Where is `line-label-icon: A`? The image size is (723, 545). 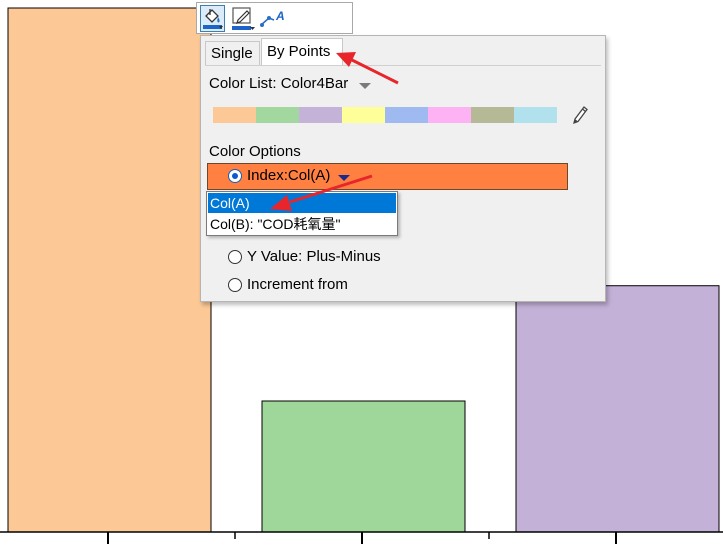
line-label-icon: A is located at coordinates (272, 18).